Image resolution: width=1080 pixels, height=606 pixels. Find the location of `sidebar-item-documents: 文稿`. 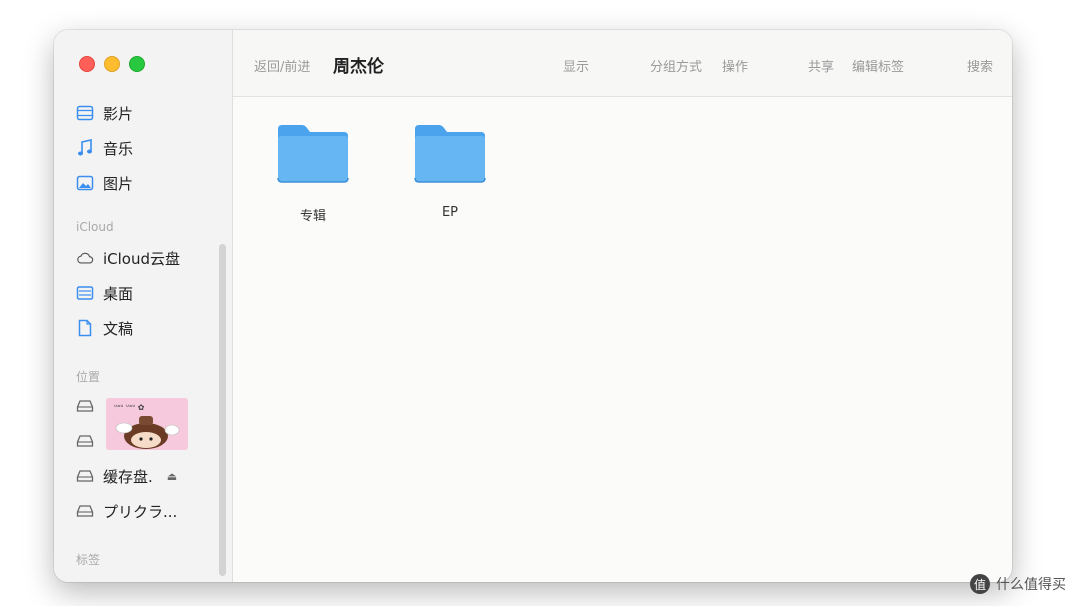

sidebar-item-documents: 文稿 is located at coordinates (104, 328).